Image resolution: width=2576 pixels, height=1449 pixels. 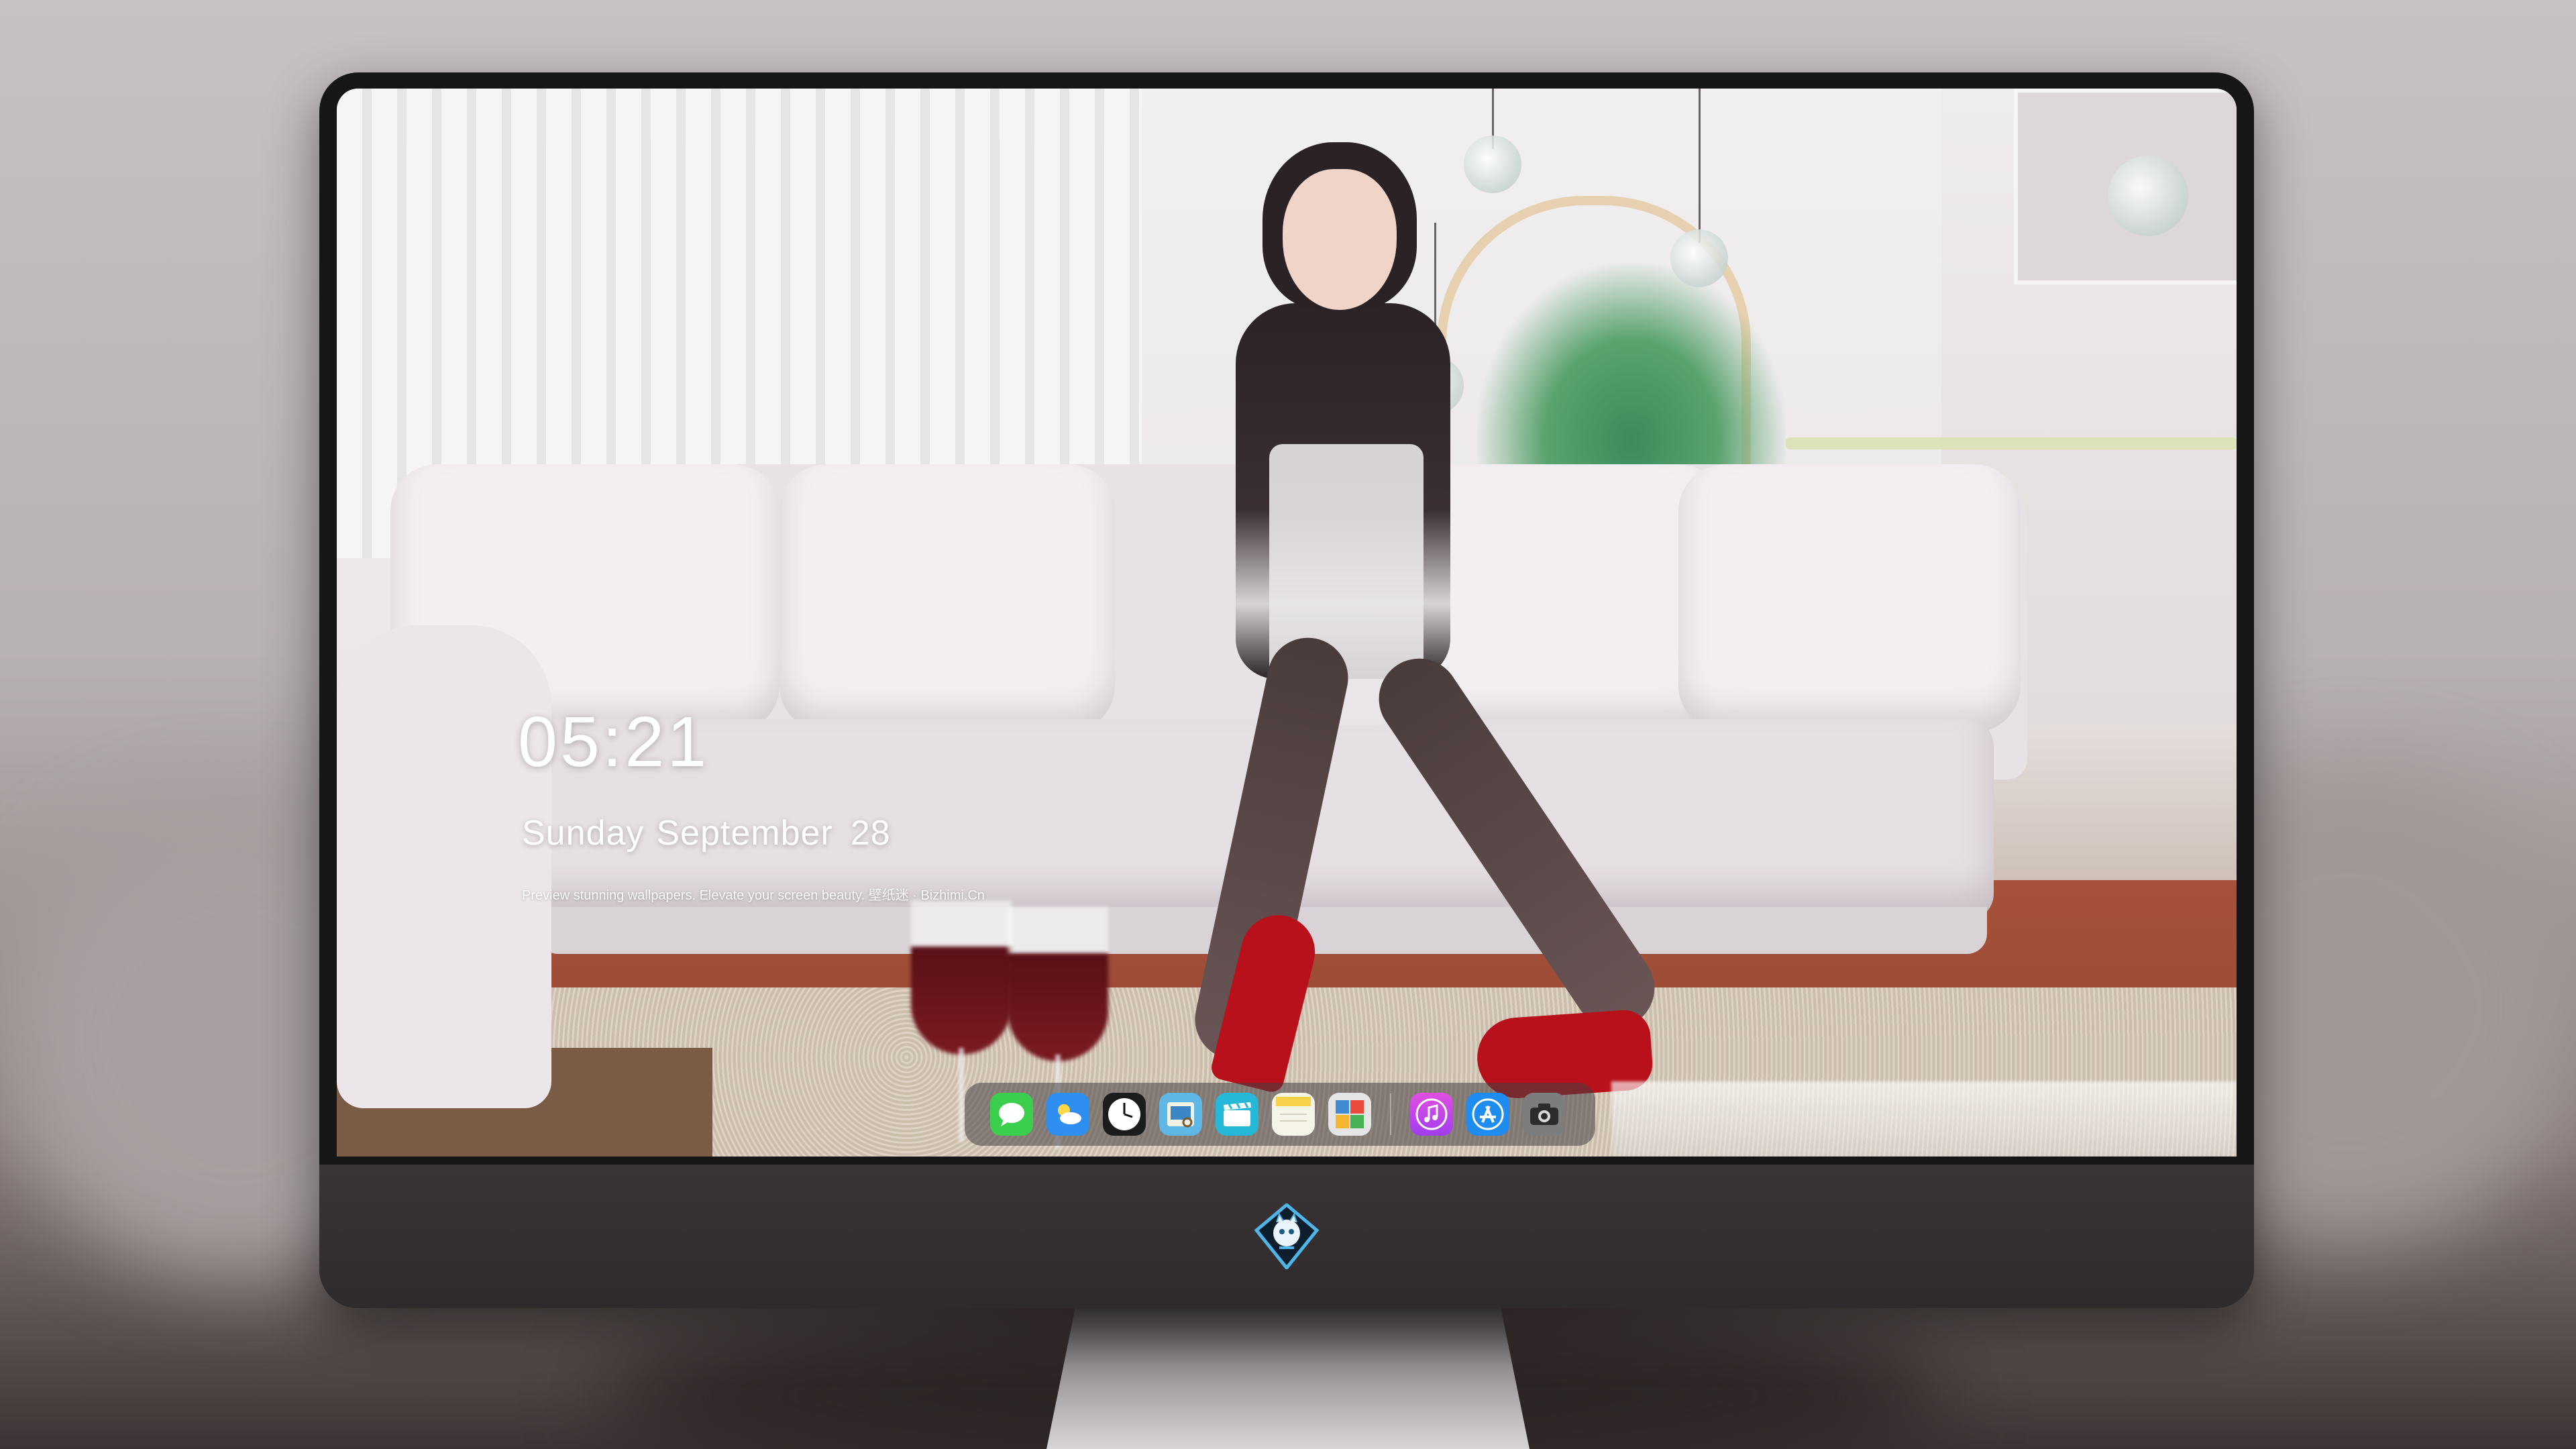 What do you see at coordinates (1180, 1114) in the screenshot?
I see `preview-icon` at bounding box center [1180, 1114].